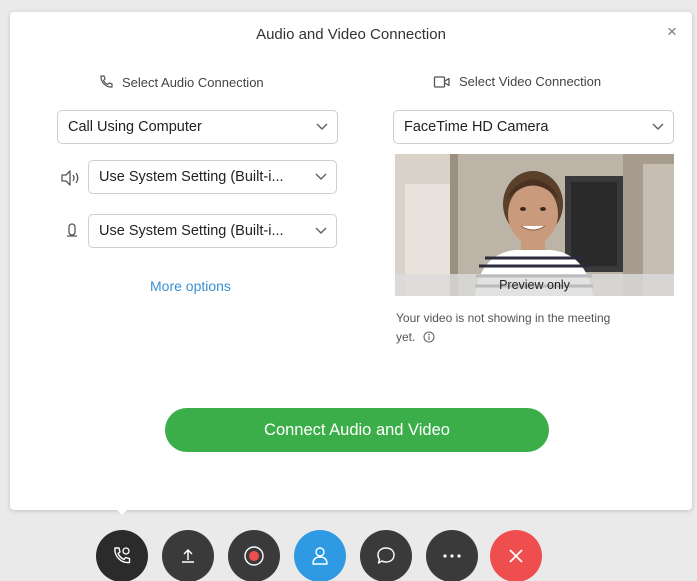 Image resolution: width=697 pixels, height=581 pixels. I want to click on chat-button, so click(386, 555).